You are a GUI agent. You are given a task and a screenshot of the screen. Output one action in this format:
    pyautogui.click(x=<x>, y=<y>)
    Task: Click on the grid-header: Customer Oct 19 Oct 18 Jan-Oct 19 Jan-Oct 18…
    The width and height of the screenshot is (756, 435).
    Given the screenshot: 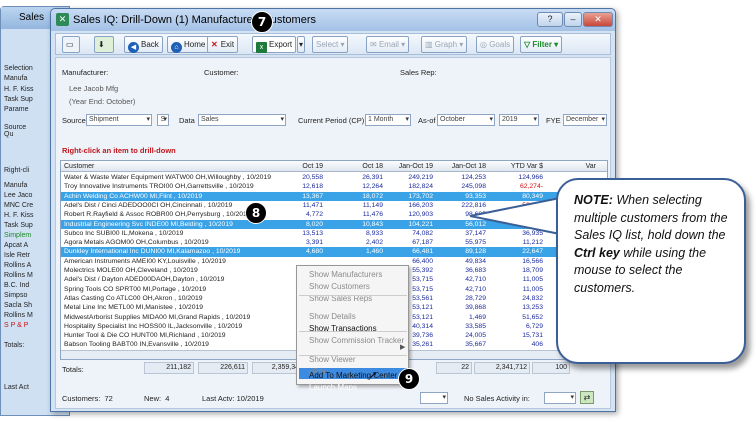 What is the action you would take?
    pyautogui.click(x=334, y=166)
    